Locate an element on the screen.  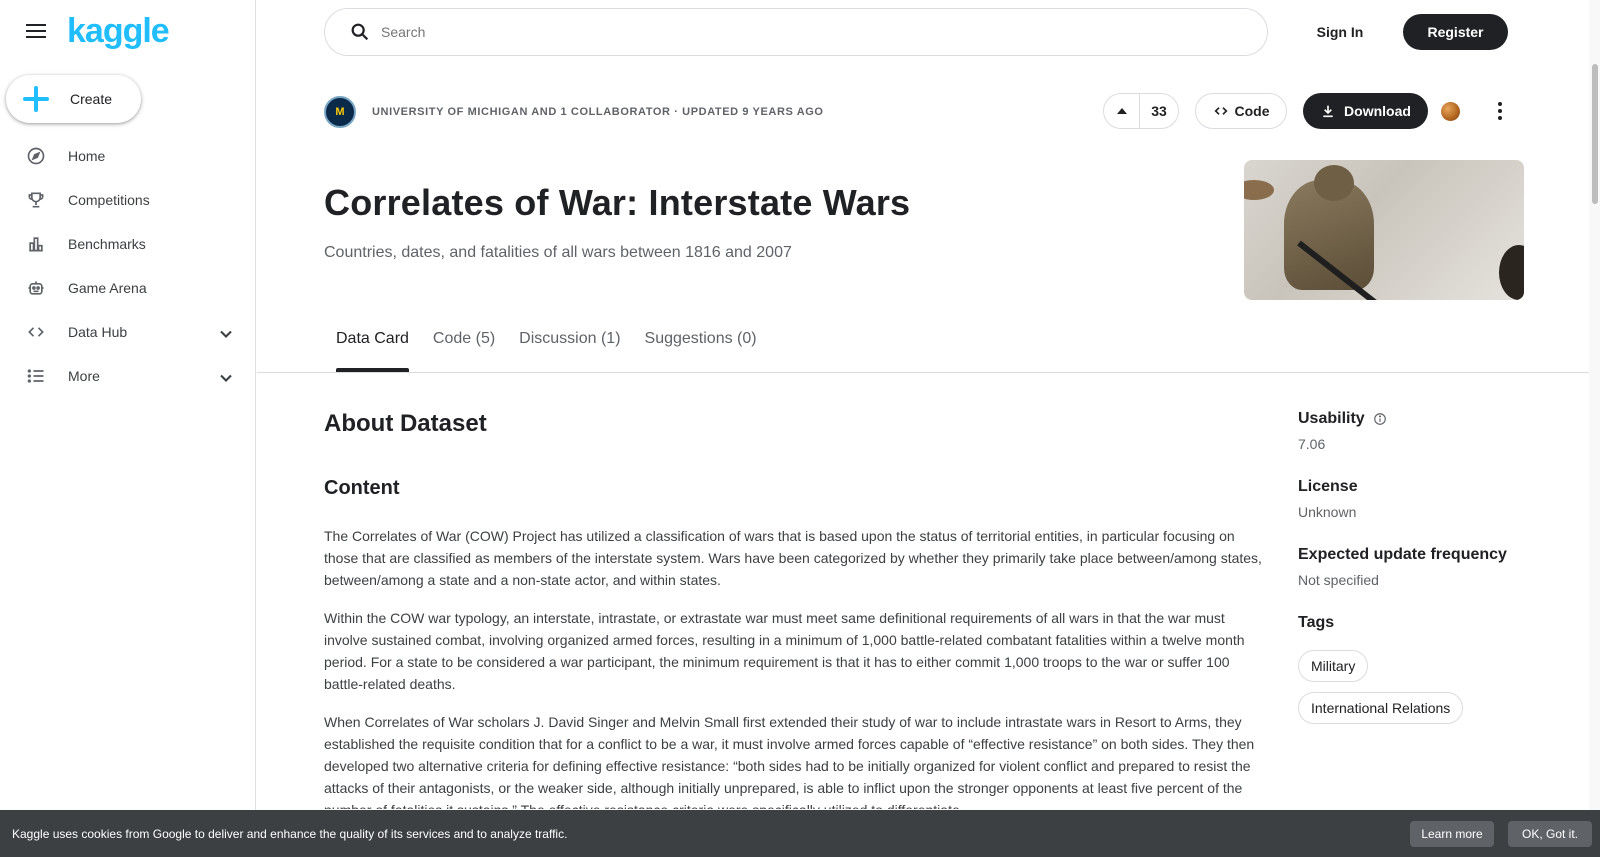
update-frequency-value: Not specified is located at coordinates (1338, 580).